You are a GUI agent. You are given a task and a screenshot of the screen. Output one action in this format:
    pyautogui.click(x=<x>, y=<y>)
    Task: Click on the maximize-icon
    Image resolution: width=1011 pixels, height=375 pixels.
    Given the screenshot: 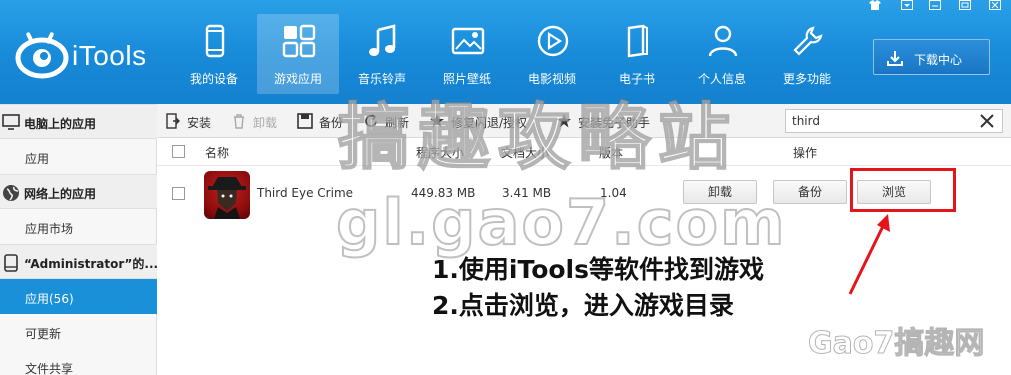 What is the action you would take?
    pyautogui.click(x=965, y=7)
    